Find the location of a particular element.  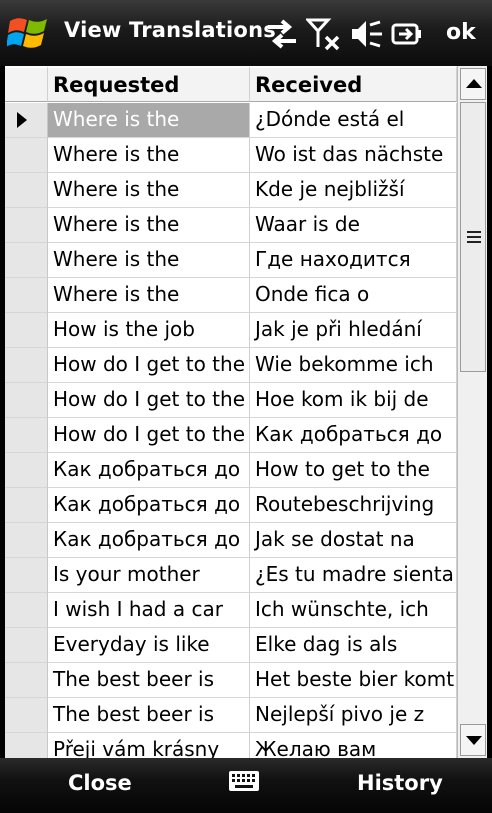

table-row: Where is the Где находится is located at coordinates (231, 260).